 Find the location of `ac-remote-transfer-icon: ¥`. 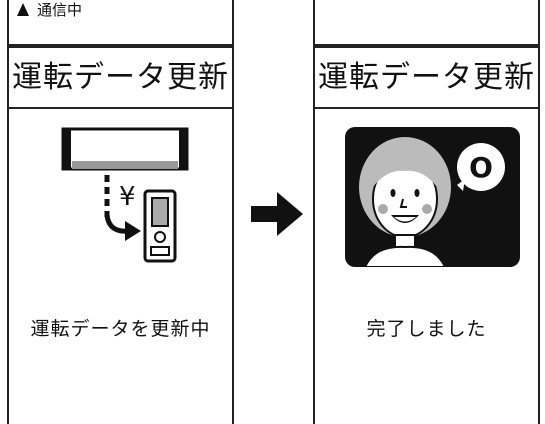

ac-remote-transfer-icon: ¥ is located at coordinates (125, 195).